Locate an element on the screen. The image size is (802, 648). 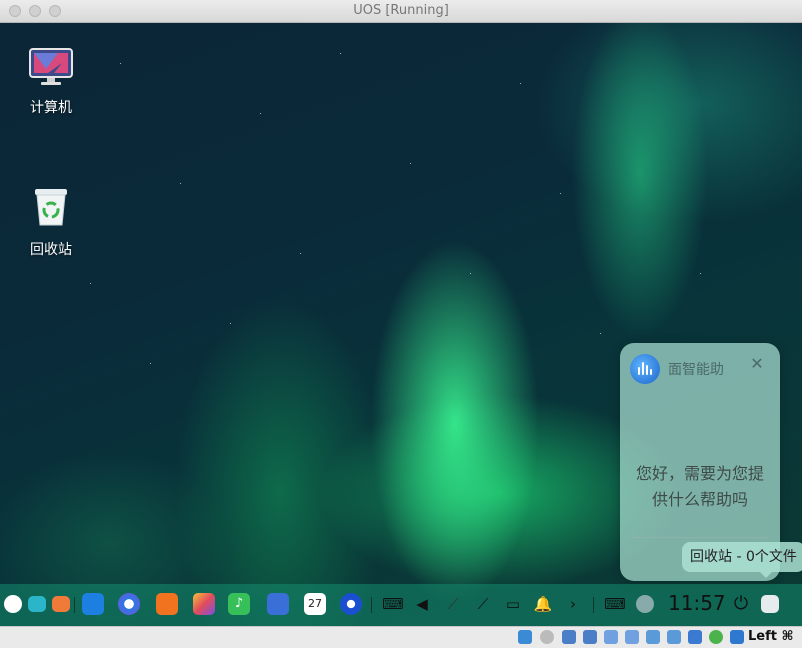
image-viewer-icon is located at coordinates (204, 604).